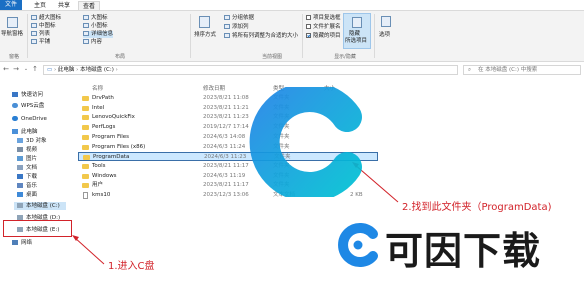 The height and width of the screenshot is (281, 584). I want to click on watermark-text: 可因下载, so click(463, 251).